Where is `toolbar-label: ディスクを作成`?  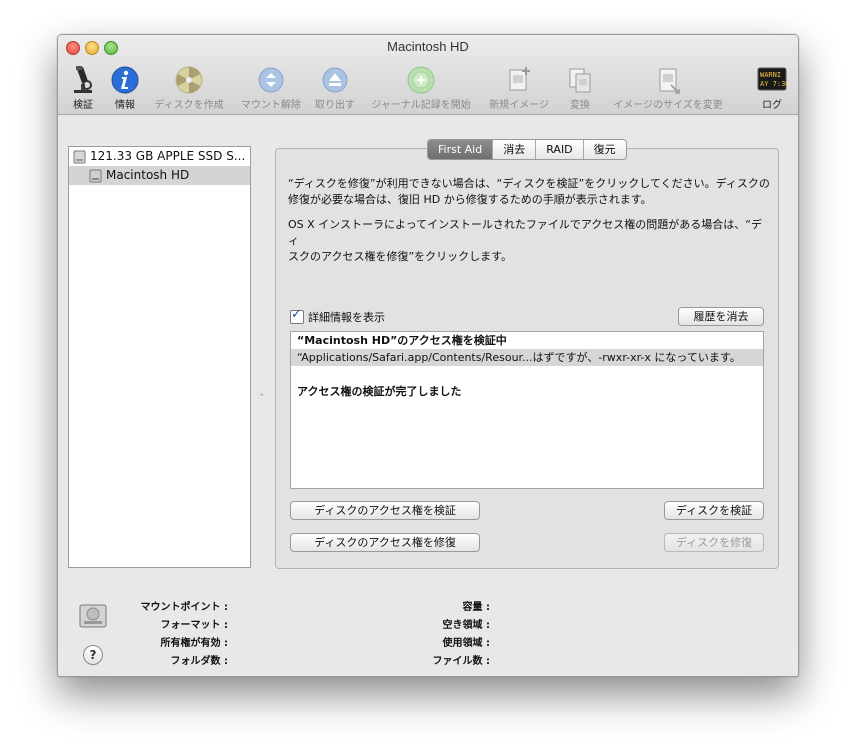 toolbar-label: ディスクを作成 is located at coordinates (189, 105).